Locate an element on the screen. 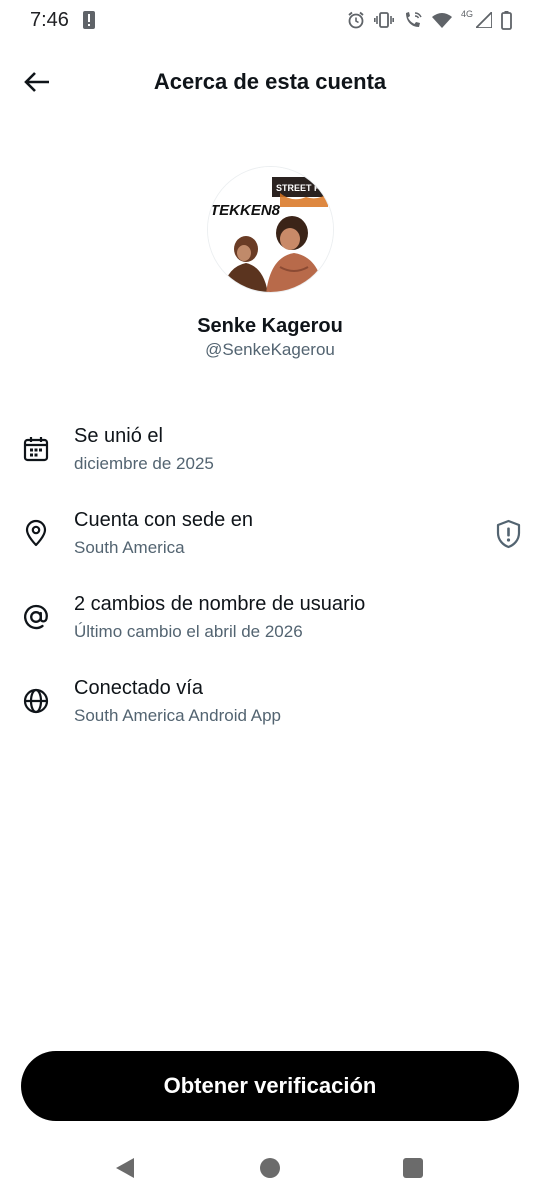 This screenshot has height=1200, width=540. page-title: Acerca de esta cuenta is located at coordinates (270, 81).